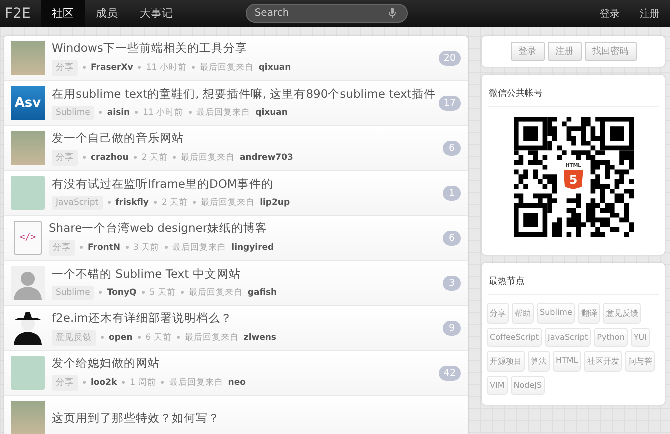 The height and width of the screenshot is (434, 670). What do you see at coordinates (573, 279) in the screenshot?
I see `card-title: 最热节点` at bounding box center [573, 279].